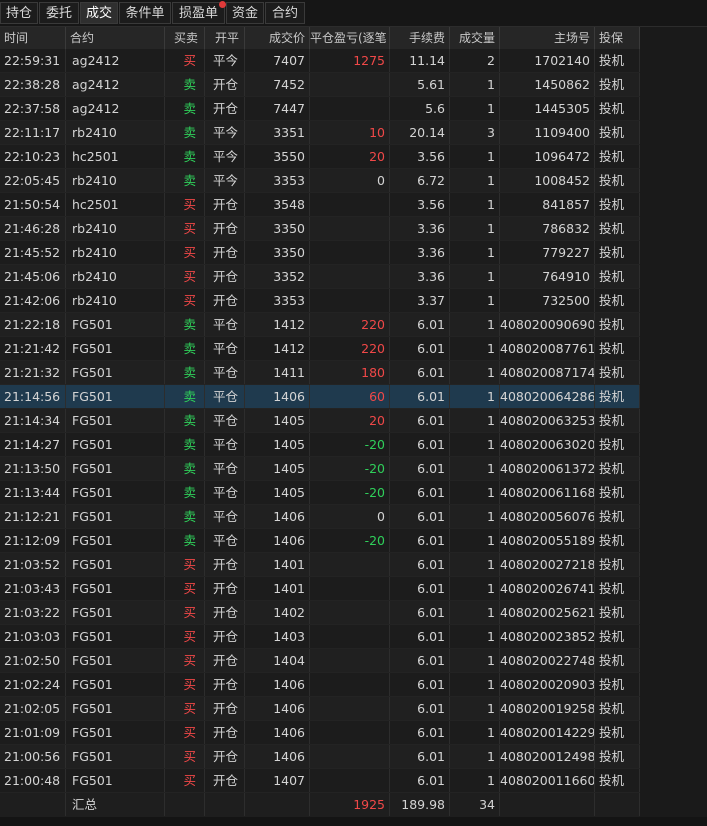 This screenshot has height=826, width=707. I want to click on cell-close-pnl: 0, so click(350, 180).